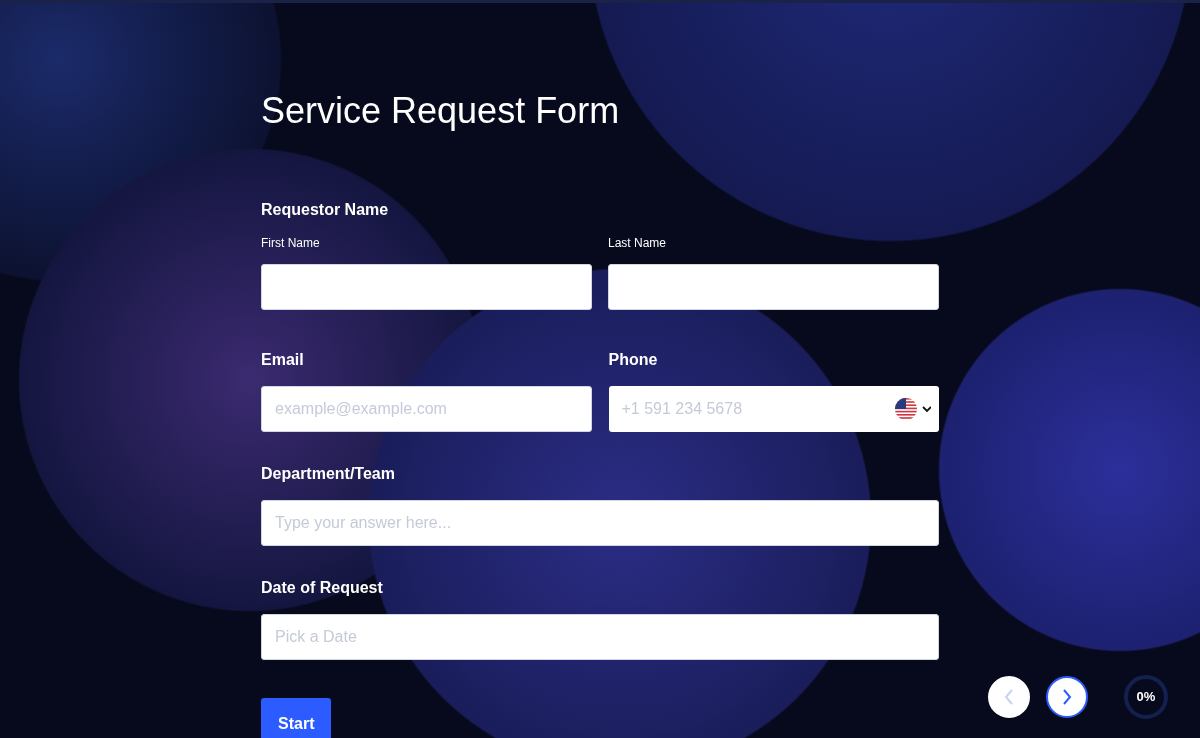 This screenshot has height=738, width=1200. Describe the element at coordinates (637, 244) in the screenshot. I see `field-sublabel: Last Name` at that location.